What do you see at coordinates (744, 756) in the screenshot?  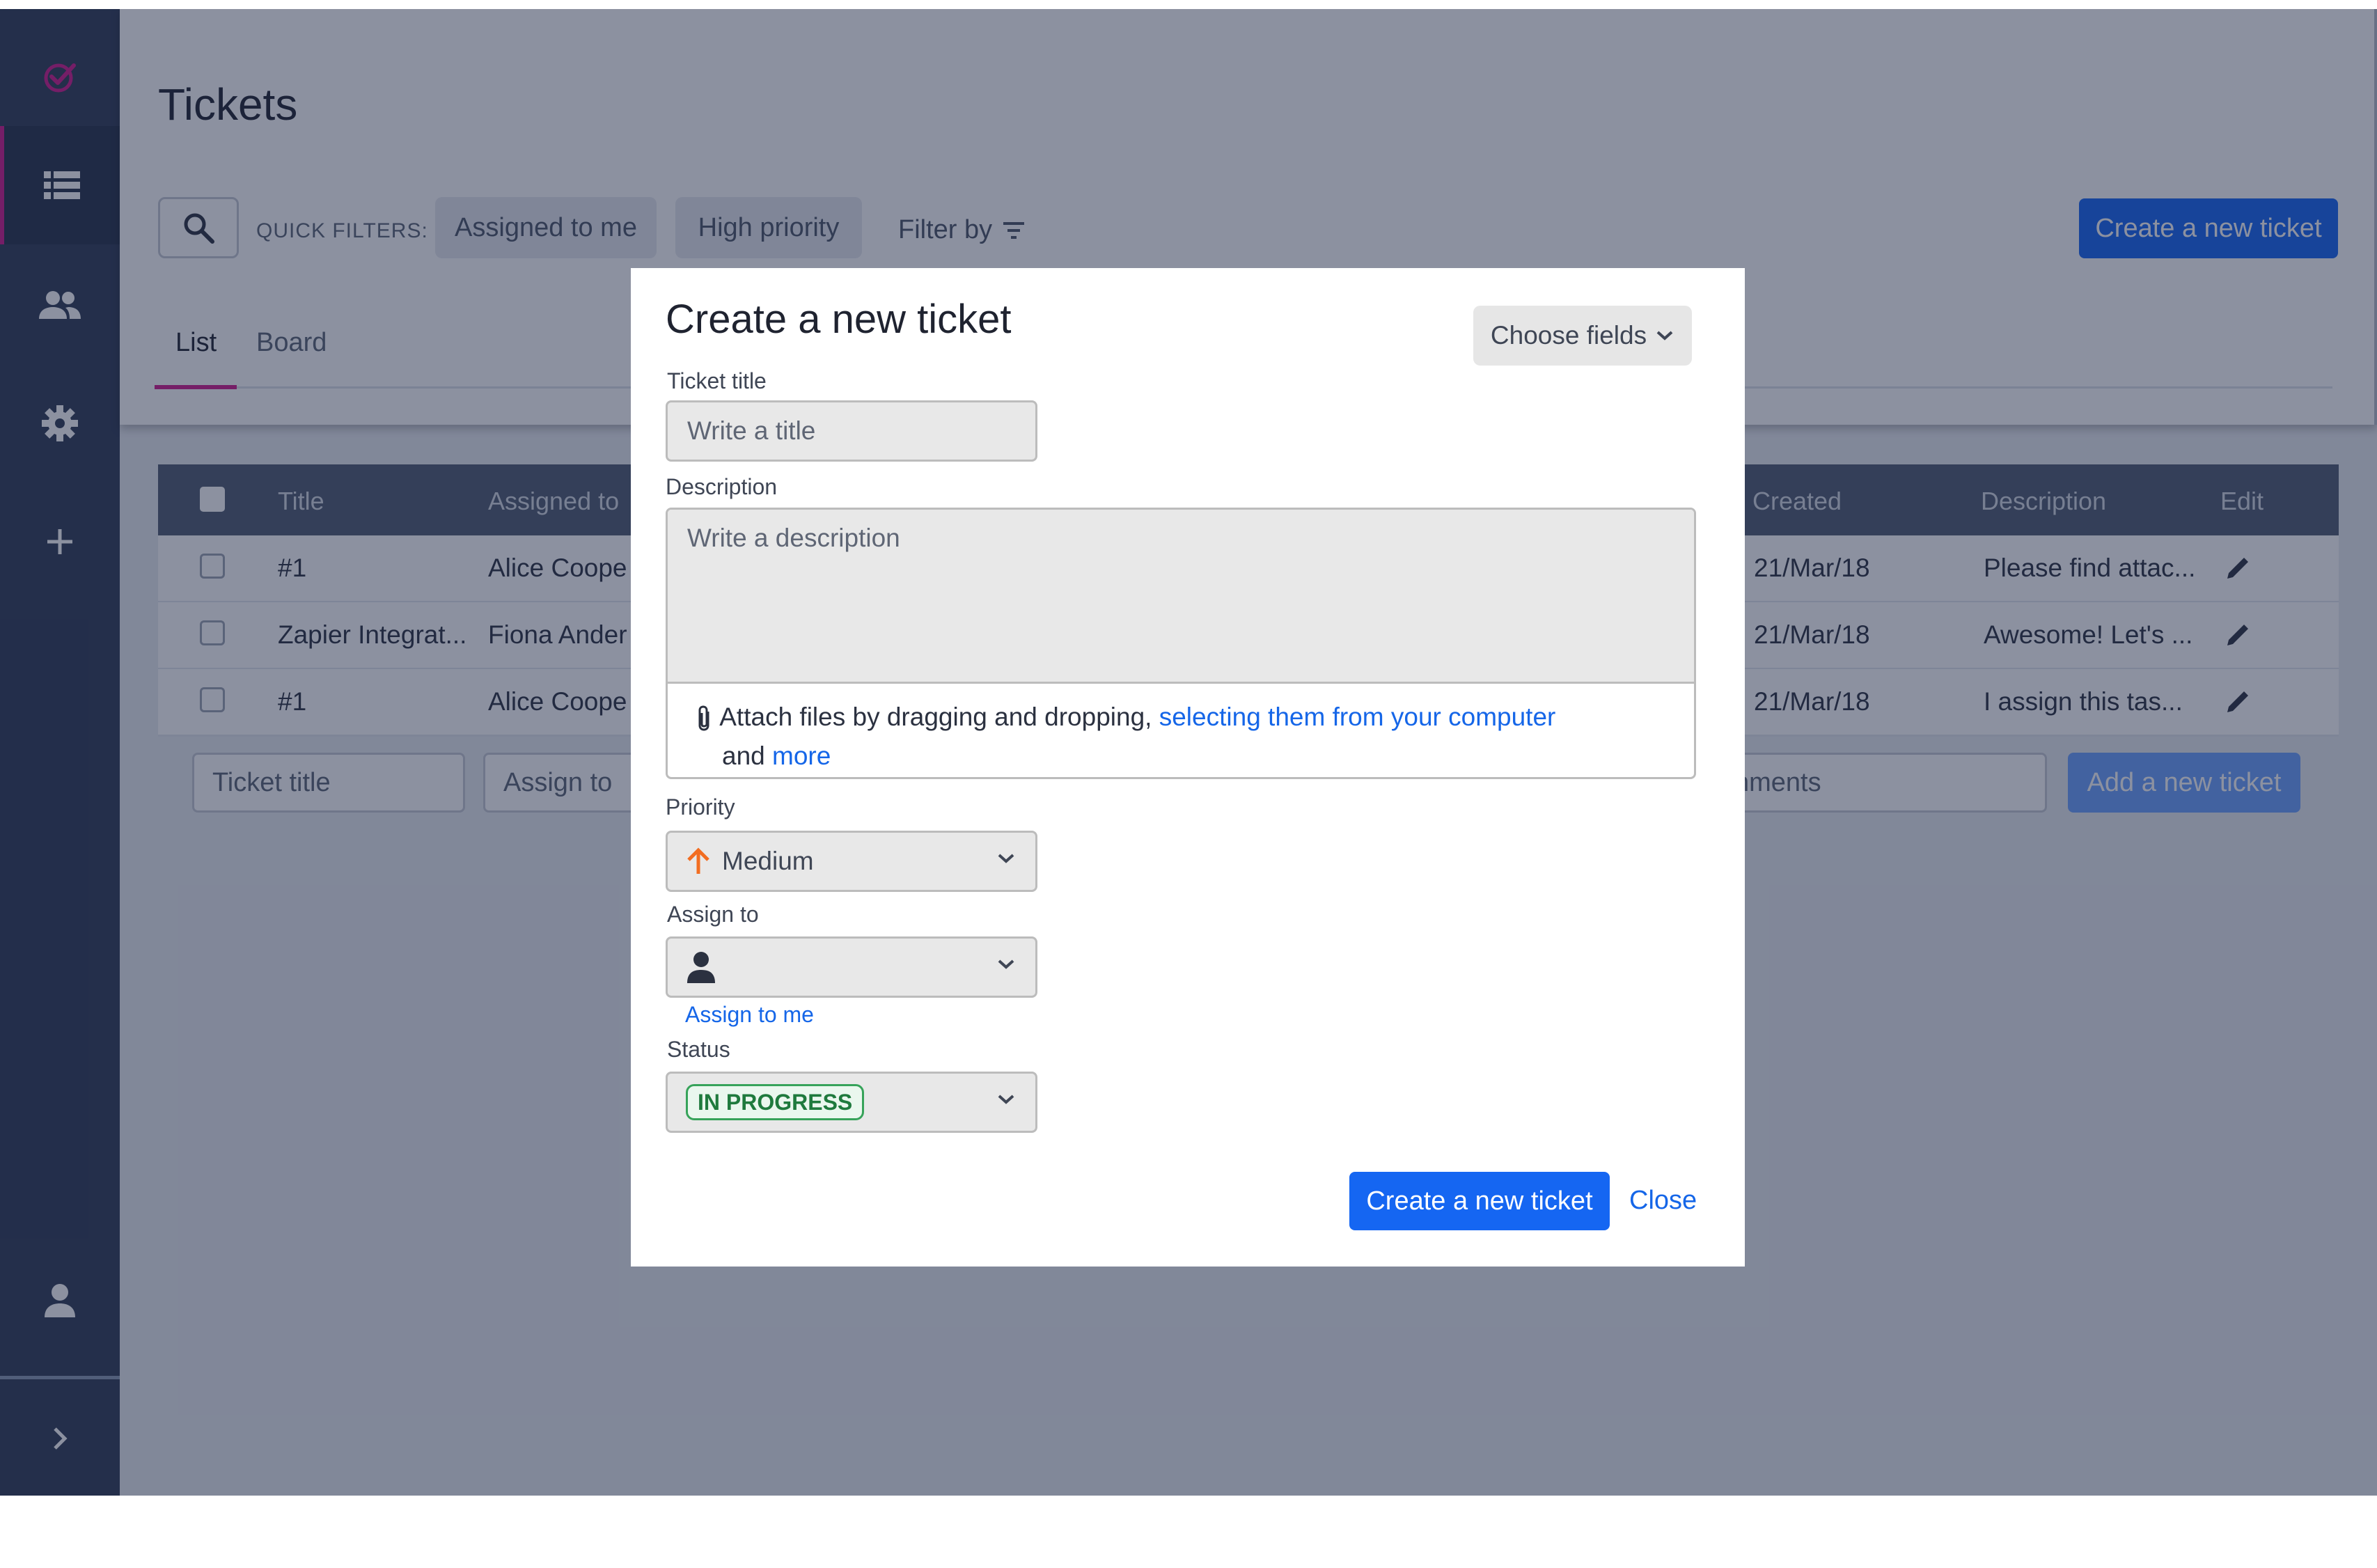 I see `attach-and-text: and` at bounding box center [744, 756].